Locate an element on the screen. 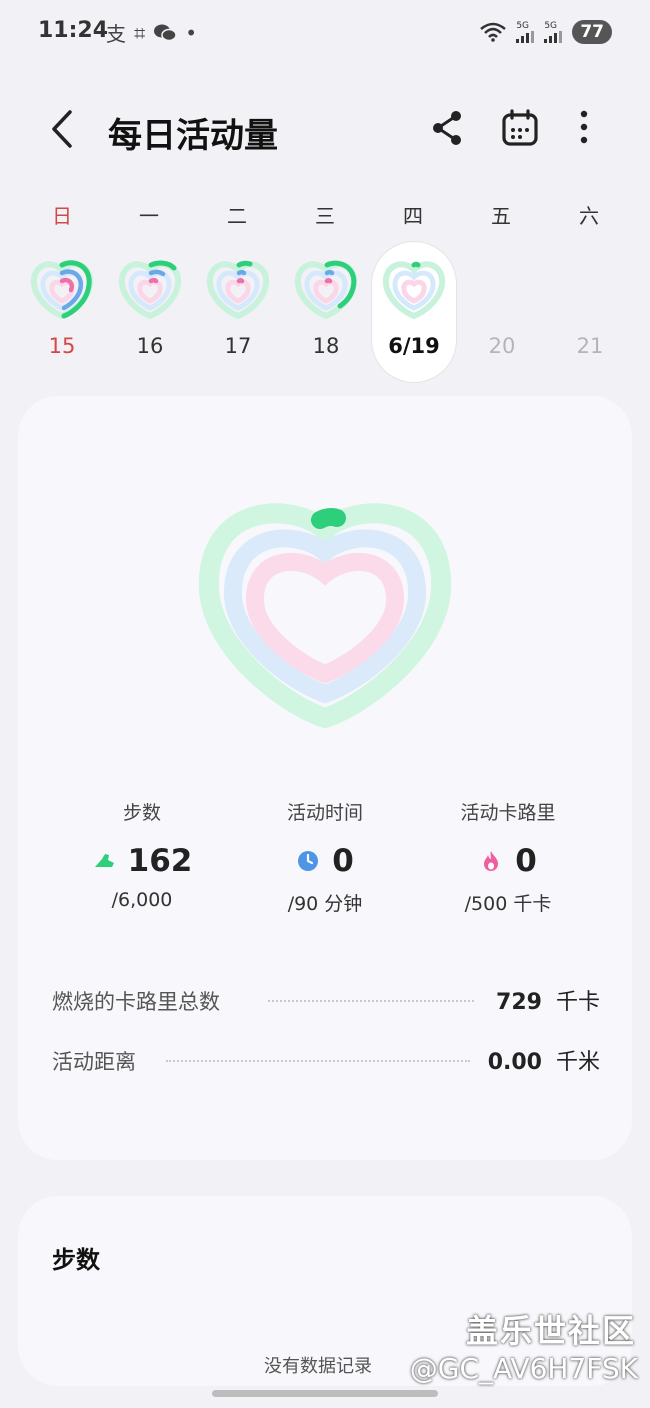 This screenshot has height=1408, width=650. day-label: 6/19 is located at coordinates (414, 346).